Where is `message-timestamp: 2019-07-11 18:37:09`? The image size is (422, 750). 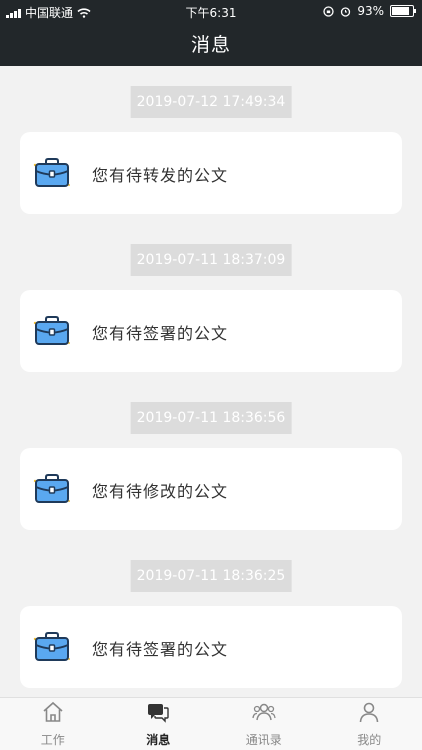 message-timestamp: 2019-07-11 18:37:09 is located at coordinates (211, 260).